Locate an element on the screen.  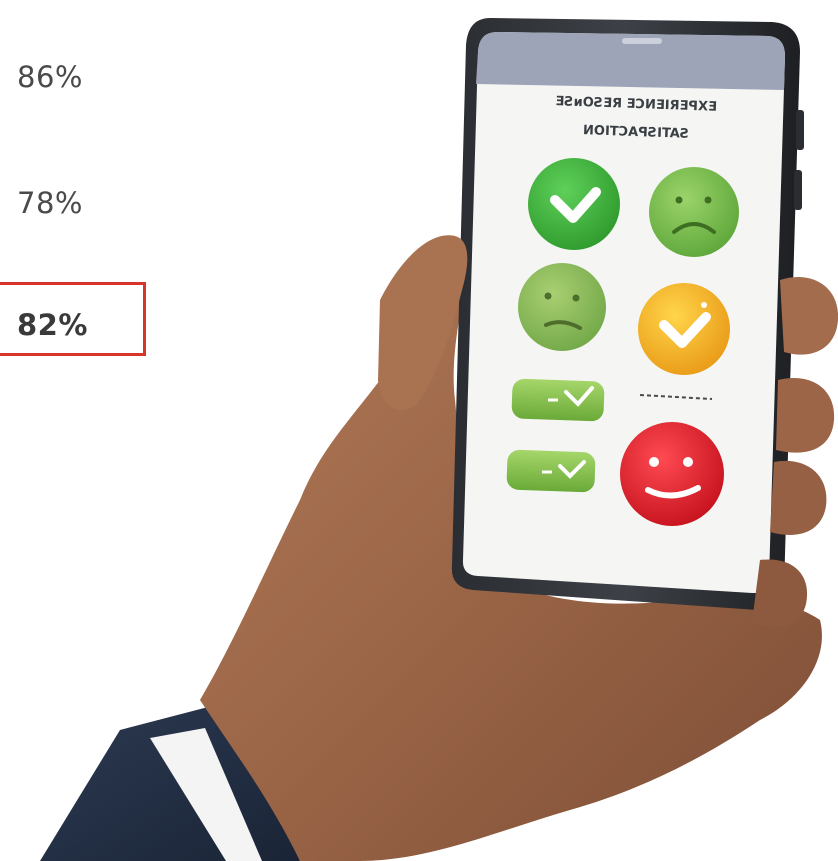
dissatisfied-option is located at coordinates (694, 212).